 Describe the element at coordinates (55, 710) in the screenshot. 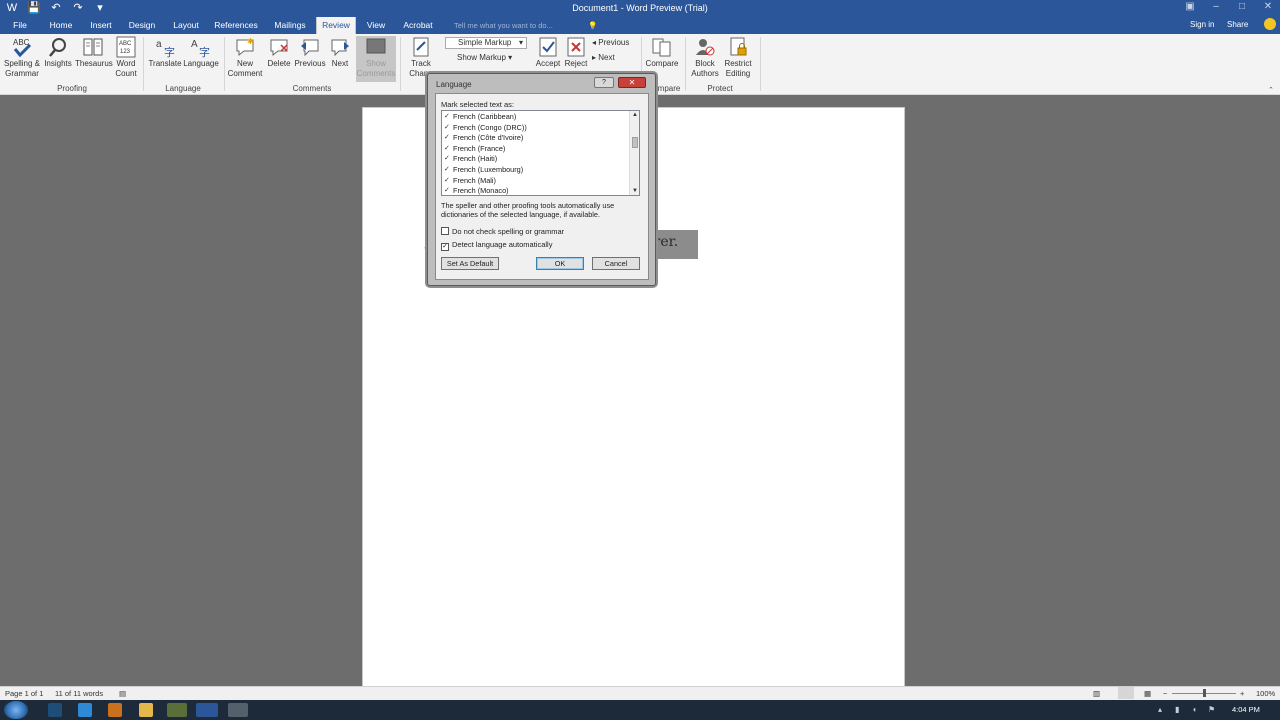

I see `media-player-icon` at that location.